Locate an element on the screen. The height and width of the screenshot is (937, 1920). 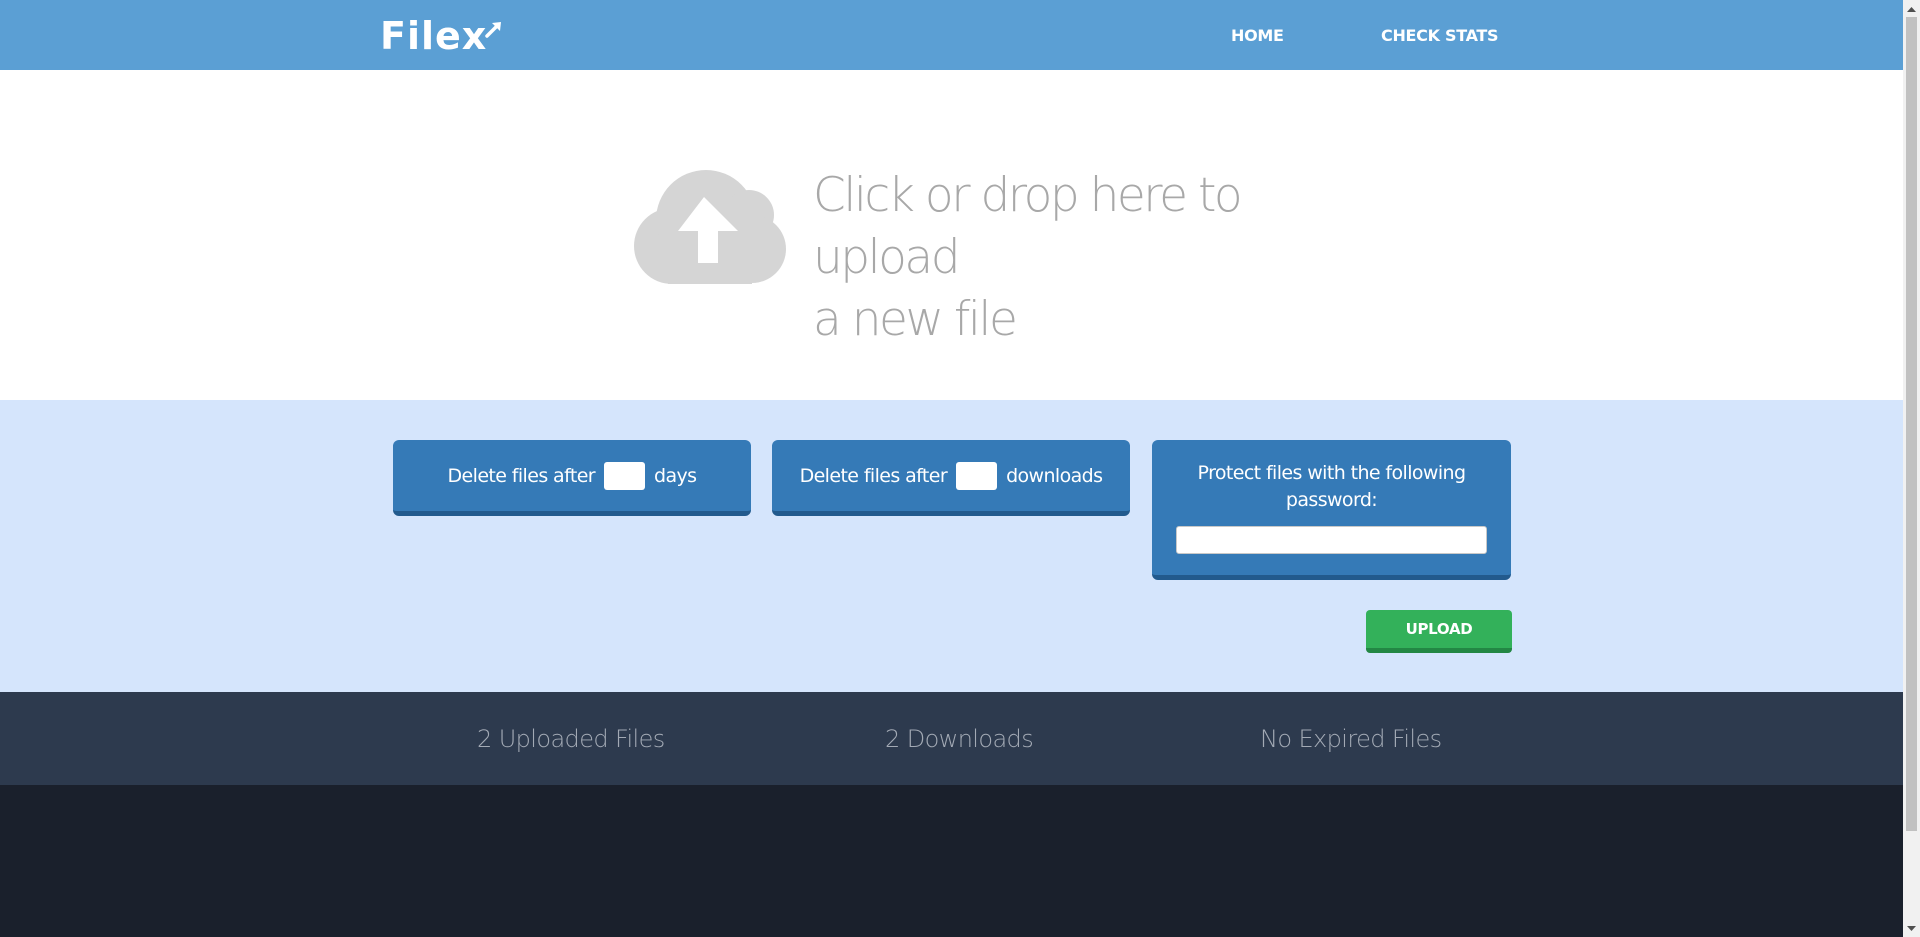
logo-text: Filex is located at coordinates (434, 36).